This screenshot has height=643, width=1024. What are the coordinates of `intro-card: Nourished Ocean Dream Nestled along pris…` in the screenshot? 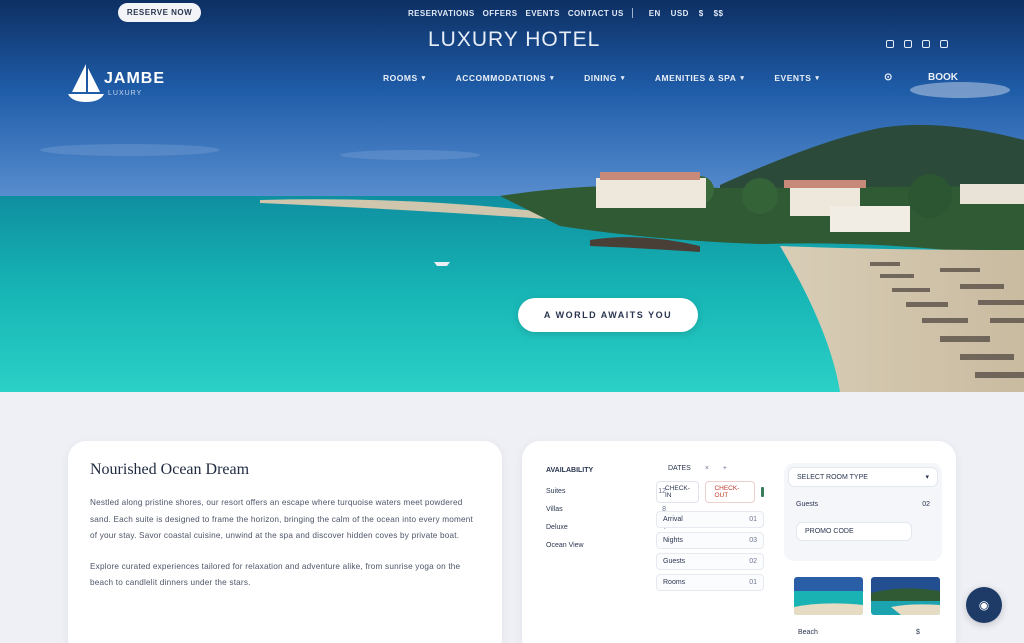 It's located at (285, 542).